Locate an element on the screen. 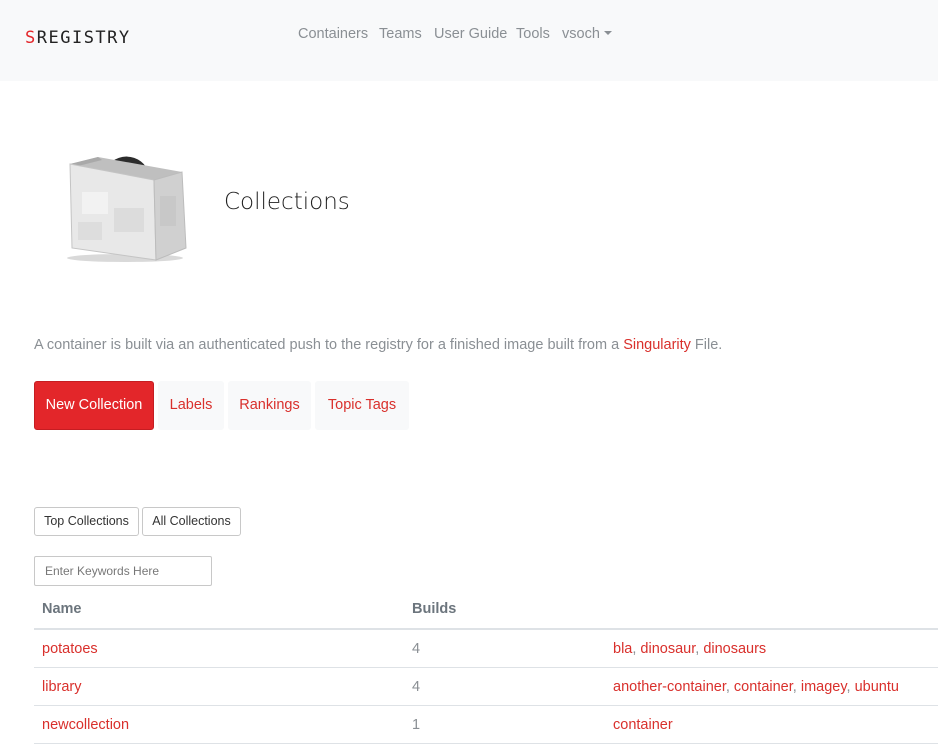 The width and height of the screenshot is (938, 752). table-header: Name Builds is located at coordinates (486, 611).